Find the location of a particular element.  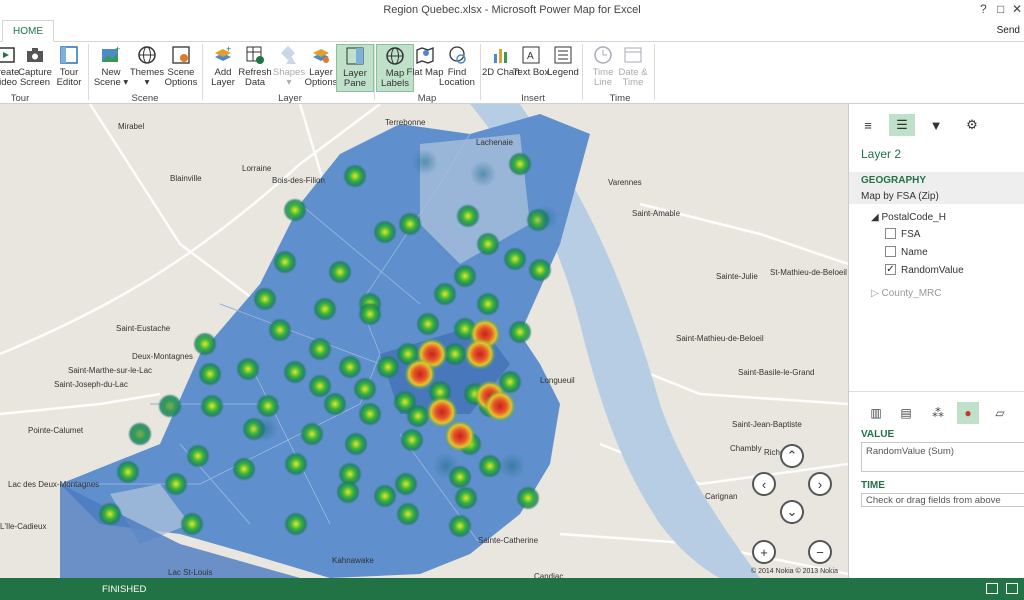

layer-pane-button: Layer Pane is located at coordinates (355, 68).